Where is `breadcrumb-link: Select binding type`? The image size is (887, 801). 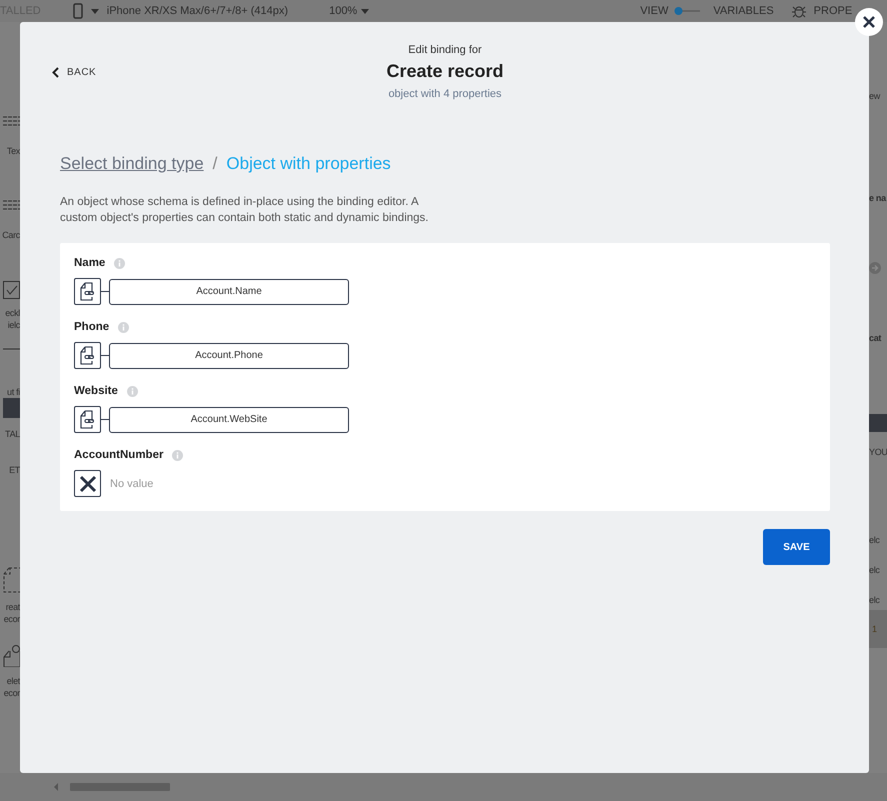 breadcrumb-link: Select binding type is located at coordinates (132, 164).